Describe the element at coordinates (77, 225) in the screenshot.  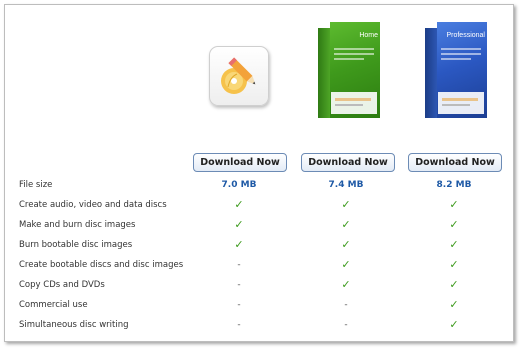
I see `feature-label: Make and burn disc images` at that location.